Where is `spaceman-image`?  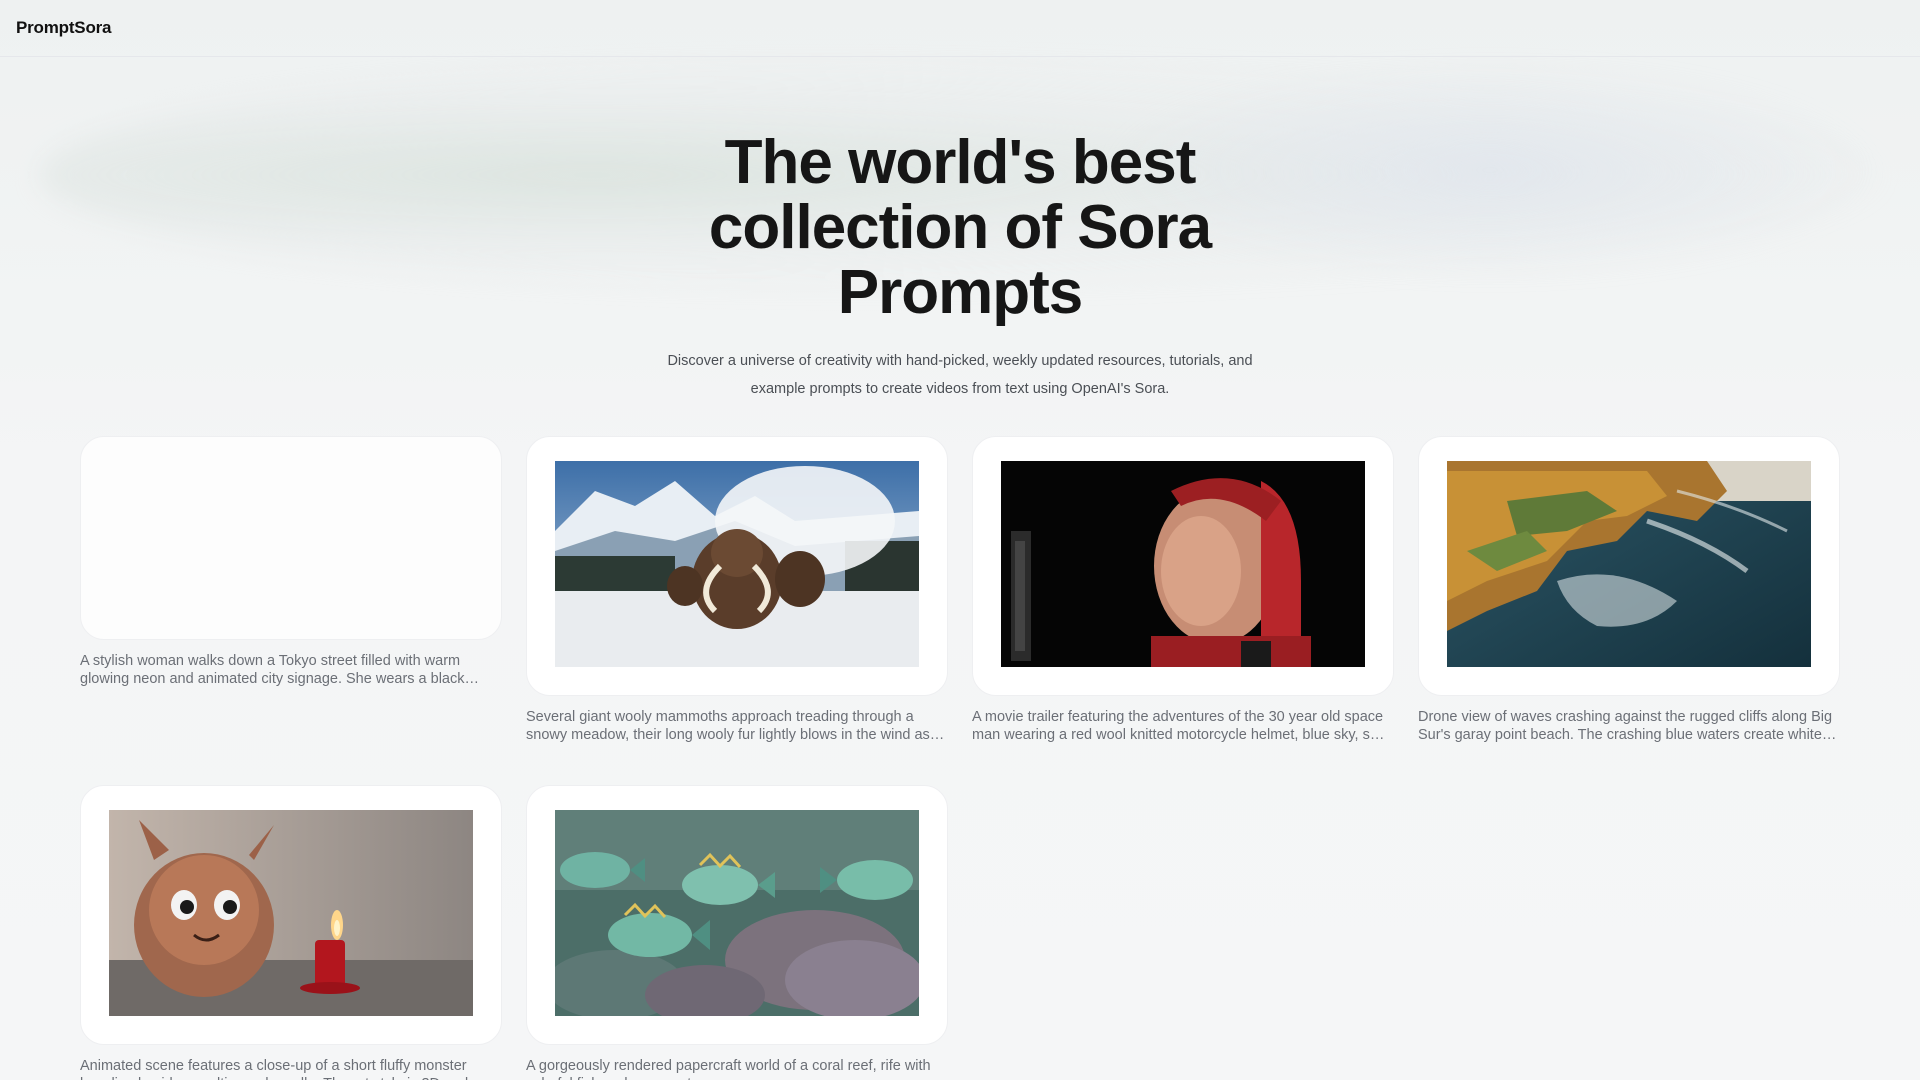 spaceman-image is located at coordinates (1183, 564).